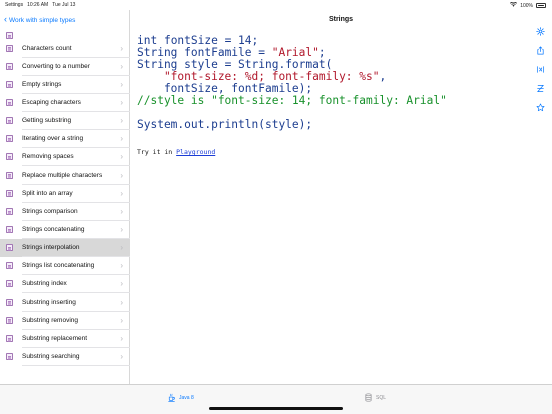  I want to click on list-item-label: Substring removing, so click(50, 320).